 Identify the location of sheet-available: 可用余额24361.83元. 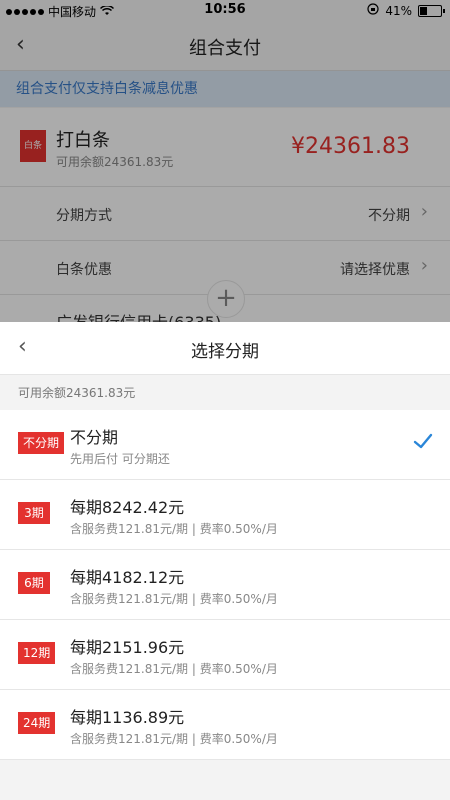
(77, 393).